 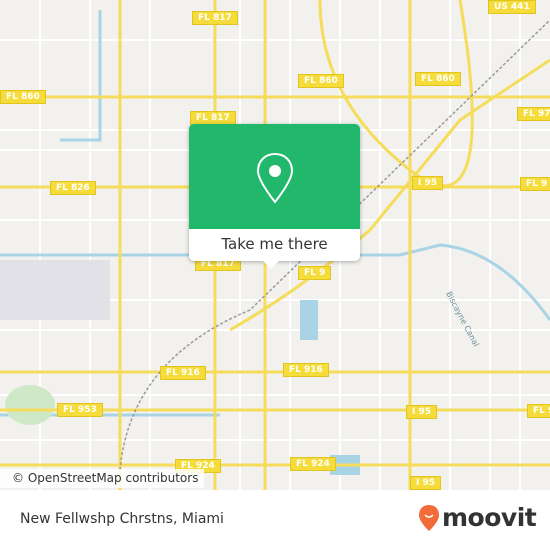 I want to click on moovit-logo: moovit, so click(x=477, y=517).